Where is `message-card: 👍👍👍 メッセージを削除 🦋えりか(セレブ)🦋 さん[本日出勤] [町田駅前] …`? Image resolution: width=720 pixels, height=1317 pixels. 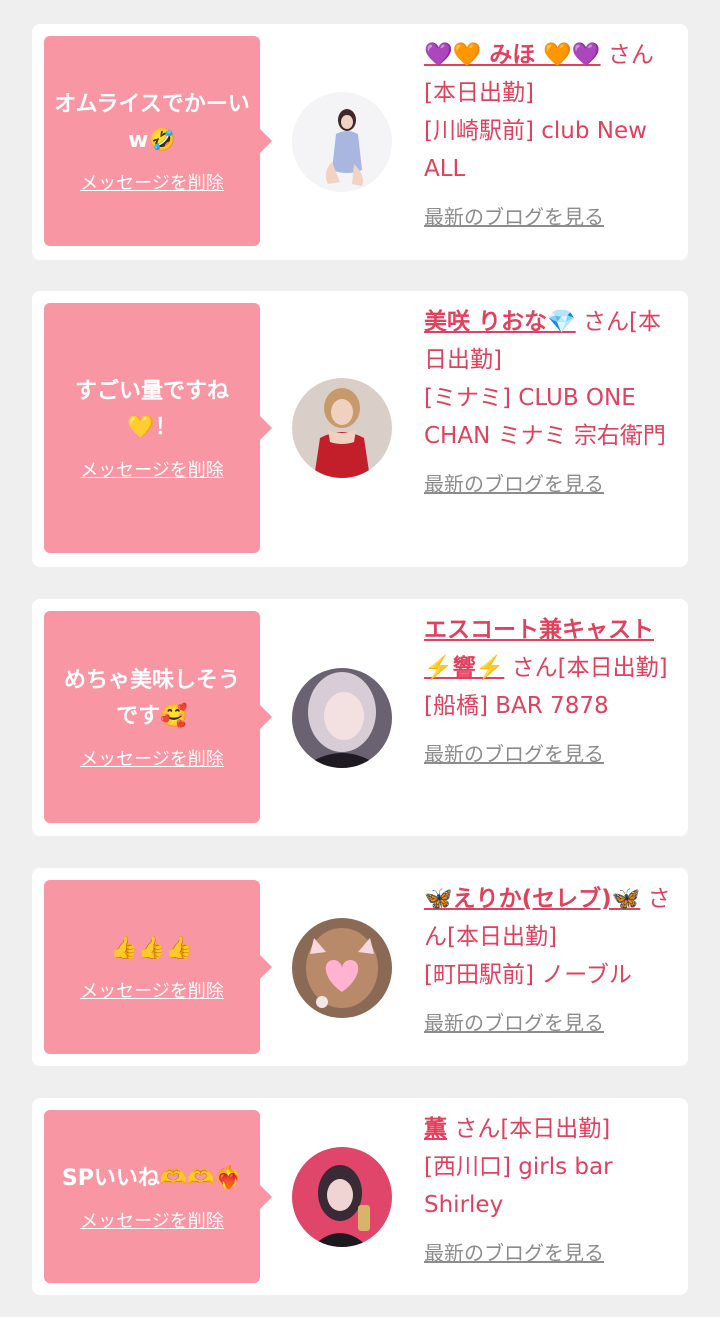 message-card: 👍👍👍 メッセージを削除 🦋えりか(セレブ)🦋 さん[本日出勤] [町田駅前] … is located at coordinates (360, 967).